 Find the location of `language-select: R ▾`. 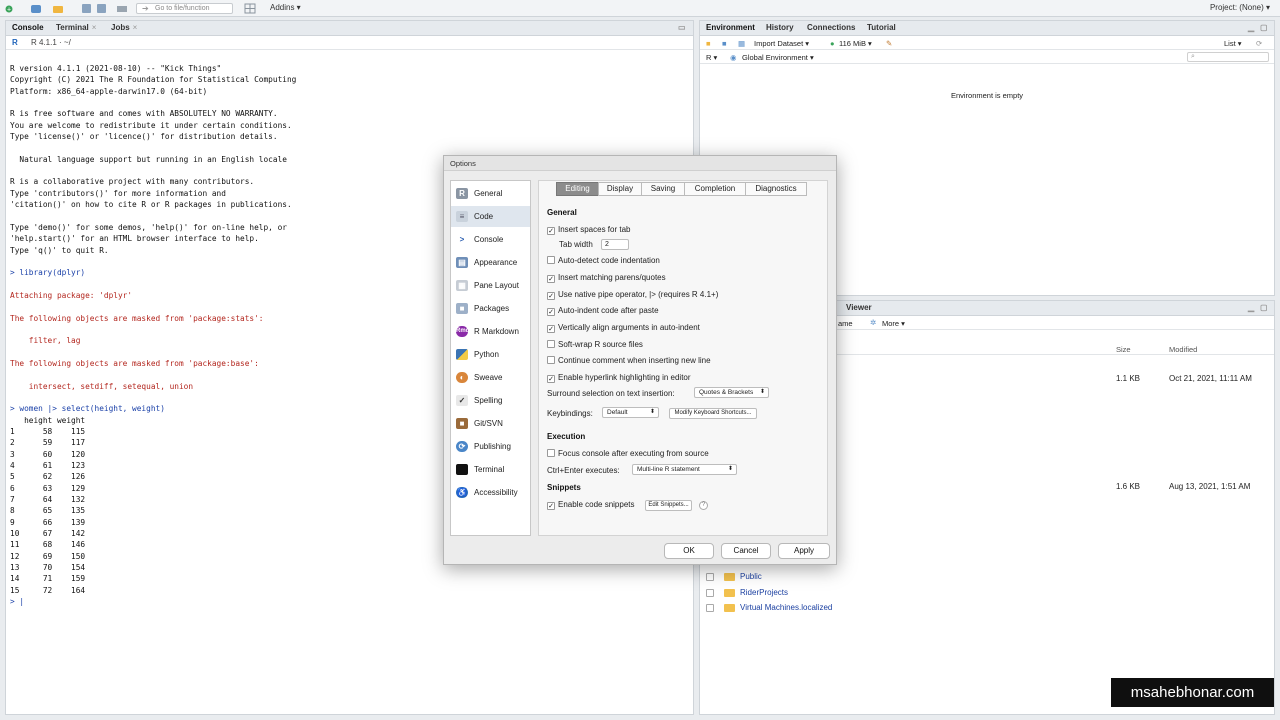

language-select: R ▾ is located at coordinates (711, 57).